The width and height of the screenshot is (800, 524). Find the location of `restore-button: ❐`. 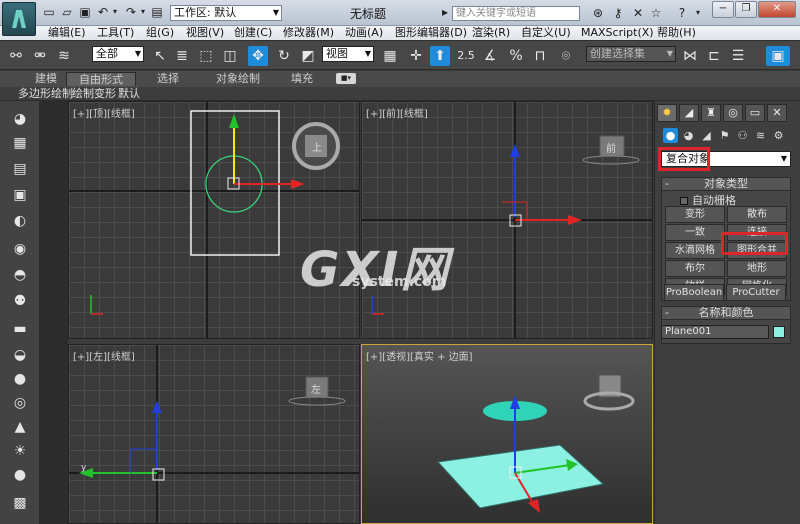

restore-button: ❐ is located at coordinates (746, 9).